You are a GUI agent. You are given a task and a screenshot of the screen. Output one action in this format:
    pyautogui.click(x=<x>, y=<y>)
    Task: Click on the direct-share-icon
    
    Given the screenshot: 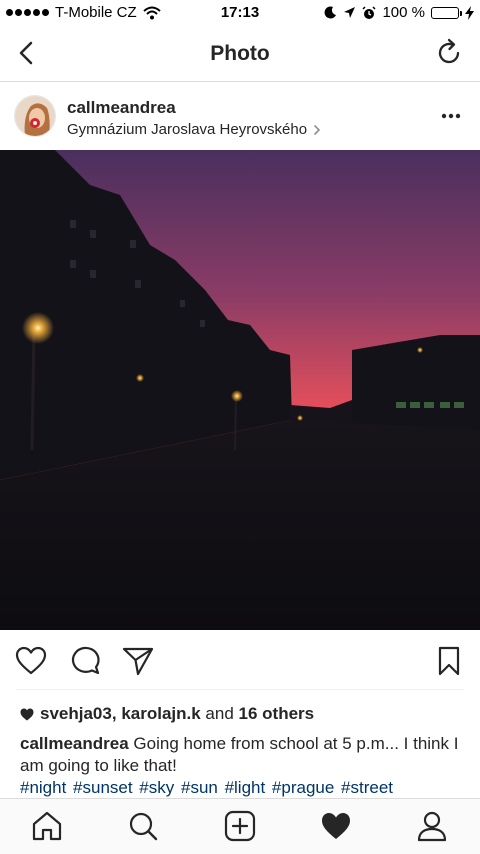 What is the action you would take?
    pyautogui.click(x=138, y=661)
    